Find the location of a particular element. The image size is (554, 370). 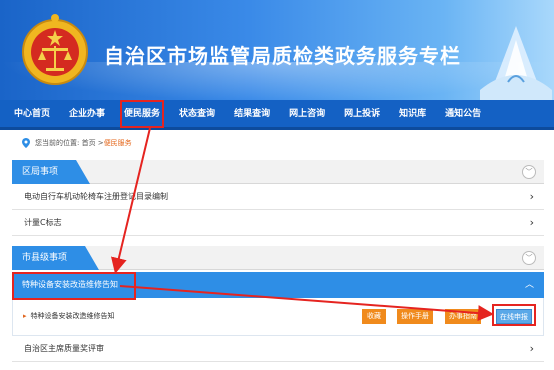

nav-public-service: 便民服务 is located at coordinates (142, 114).